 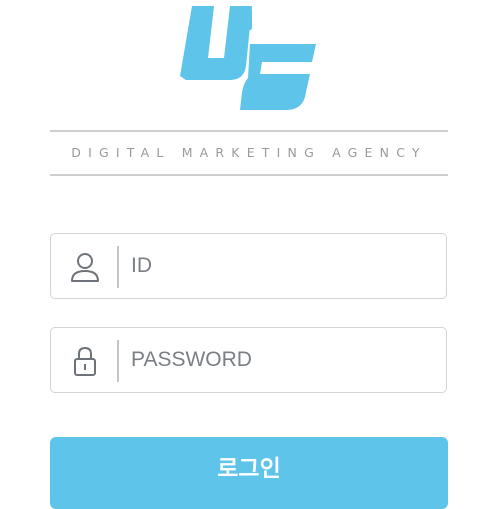 I want to click on lock-icon, so click(x=85, y=361).